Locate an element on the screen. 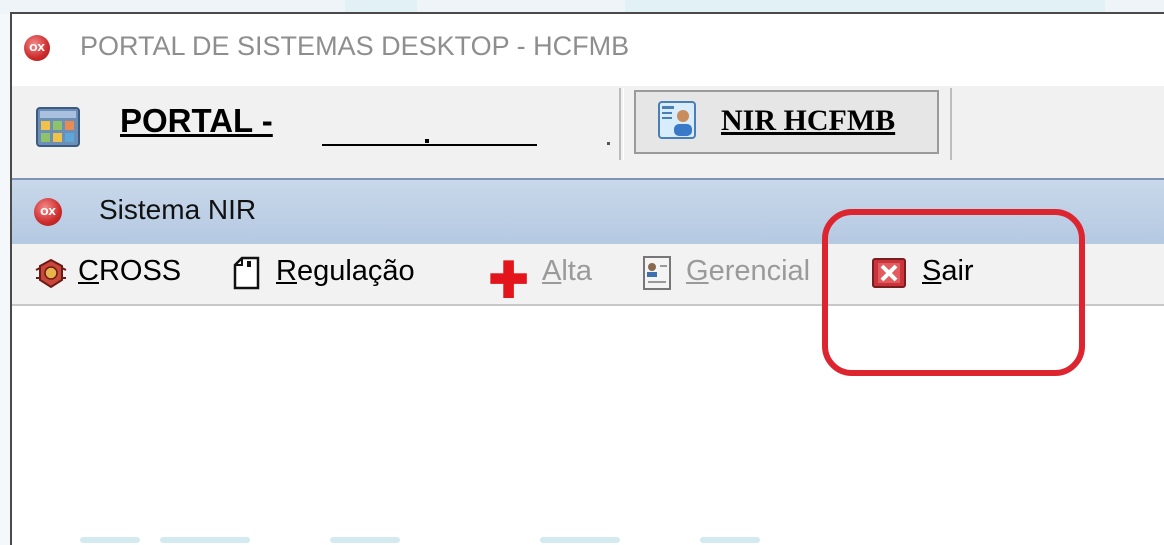 Image resolution: width=1164 pixels, height=545 pixels. crest-icon is located at coordinates (51, 273).